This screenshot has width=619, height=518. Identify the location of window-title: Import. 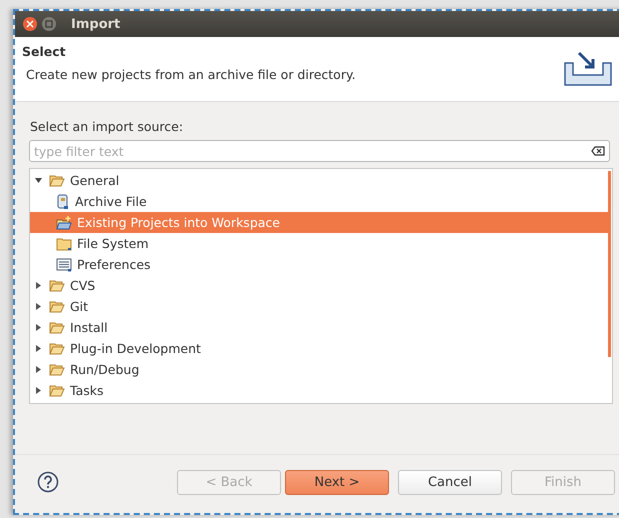
(95, 24).